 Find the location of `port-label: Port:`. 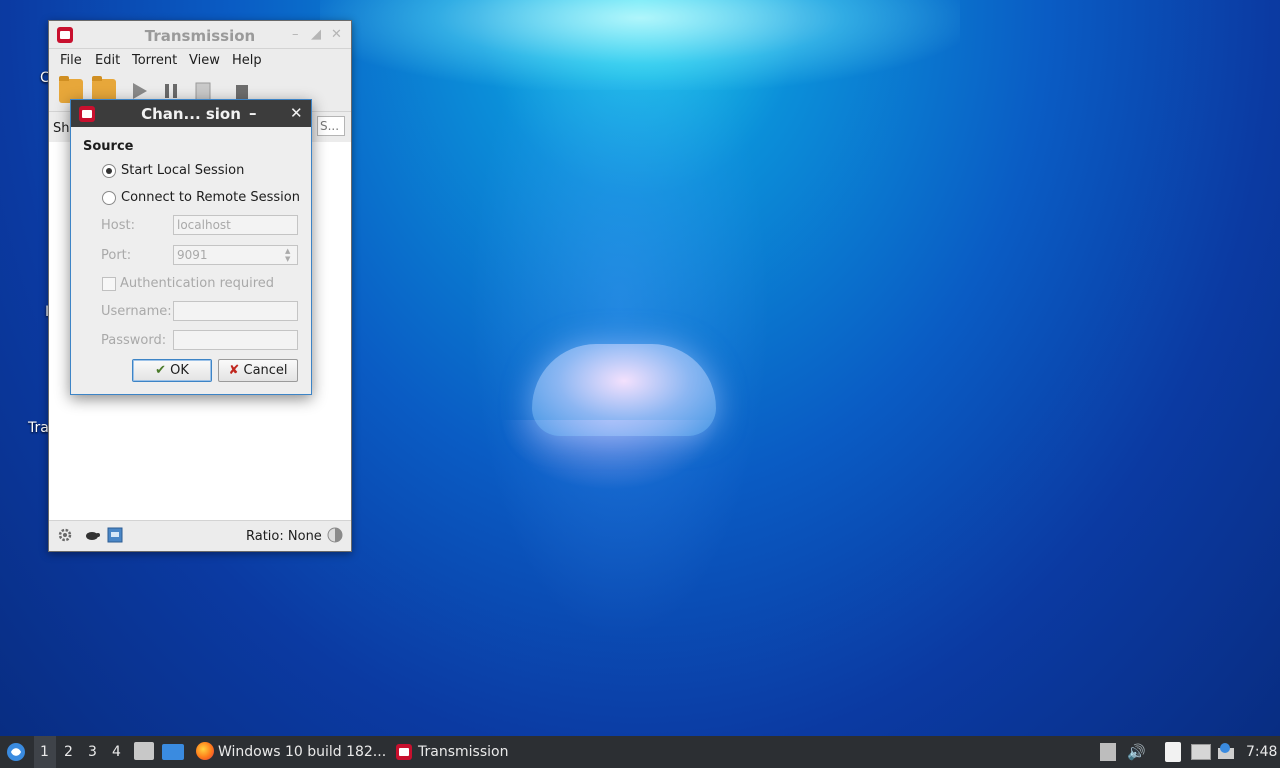

port-label: Port: is located at coordinates (116, 255).